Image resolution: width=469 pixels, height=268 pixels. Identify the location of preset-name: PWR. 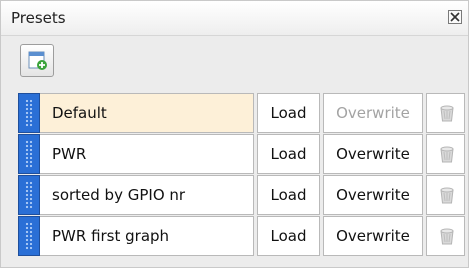
(147, 154).